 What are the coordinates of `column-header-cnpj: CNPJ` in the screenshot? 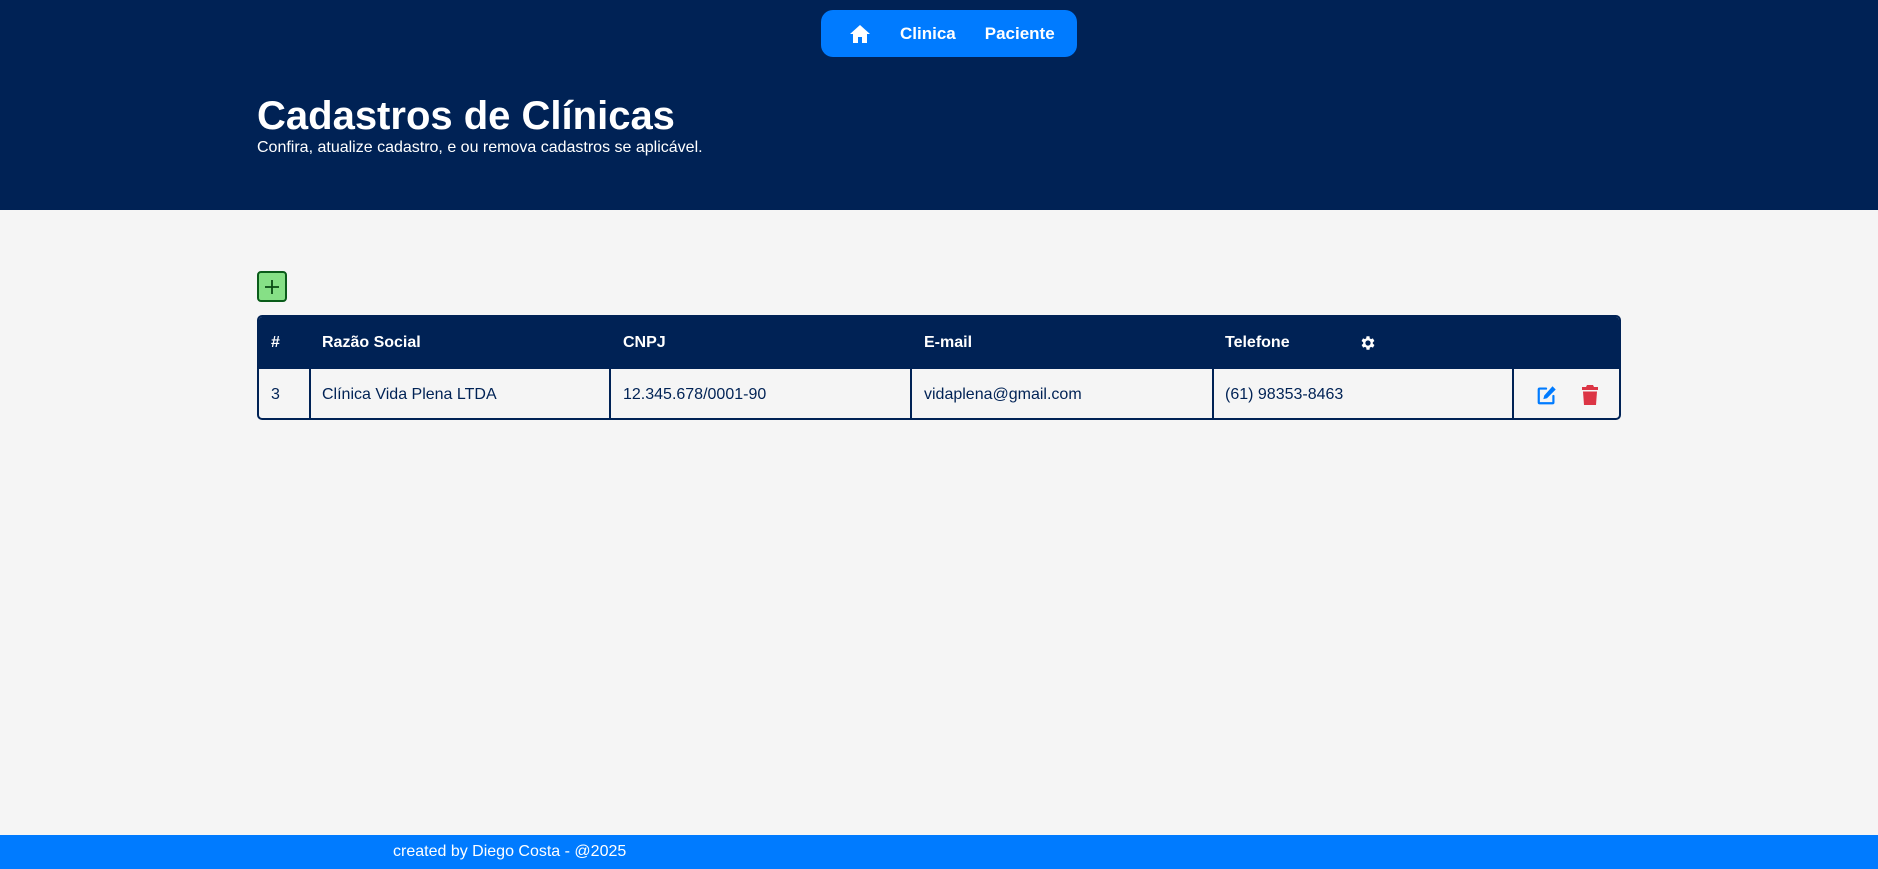 It's located at (644, 342).